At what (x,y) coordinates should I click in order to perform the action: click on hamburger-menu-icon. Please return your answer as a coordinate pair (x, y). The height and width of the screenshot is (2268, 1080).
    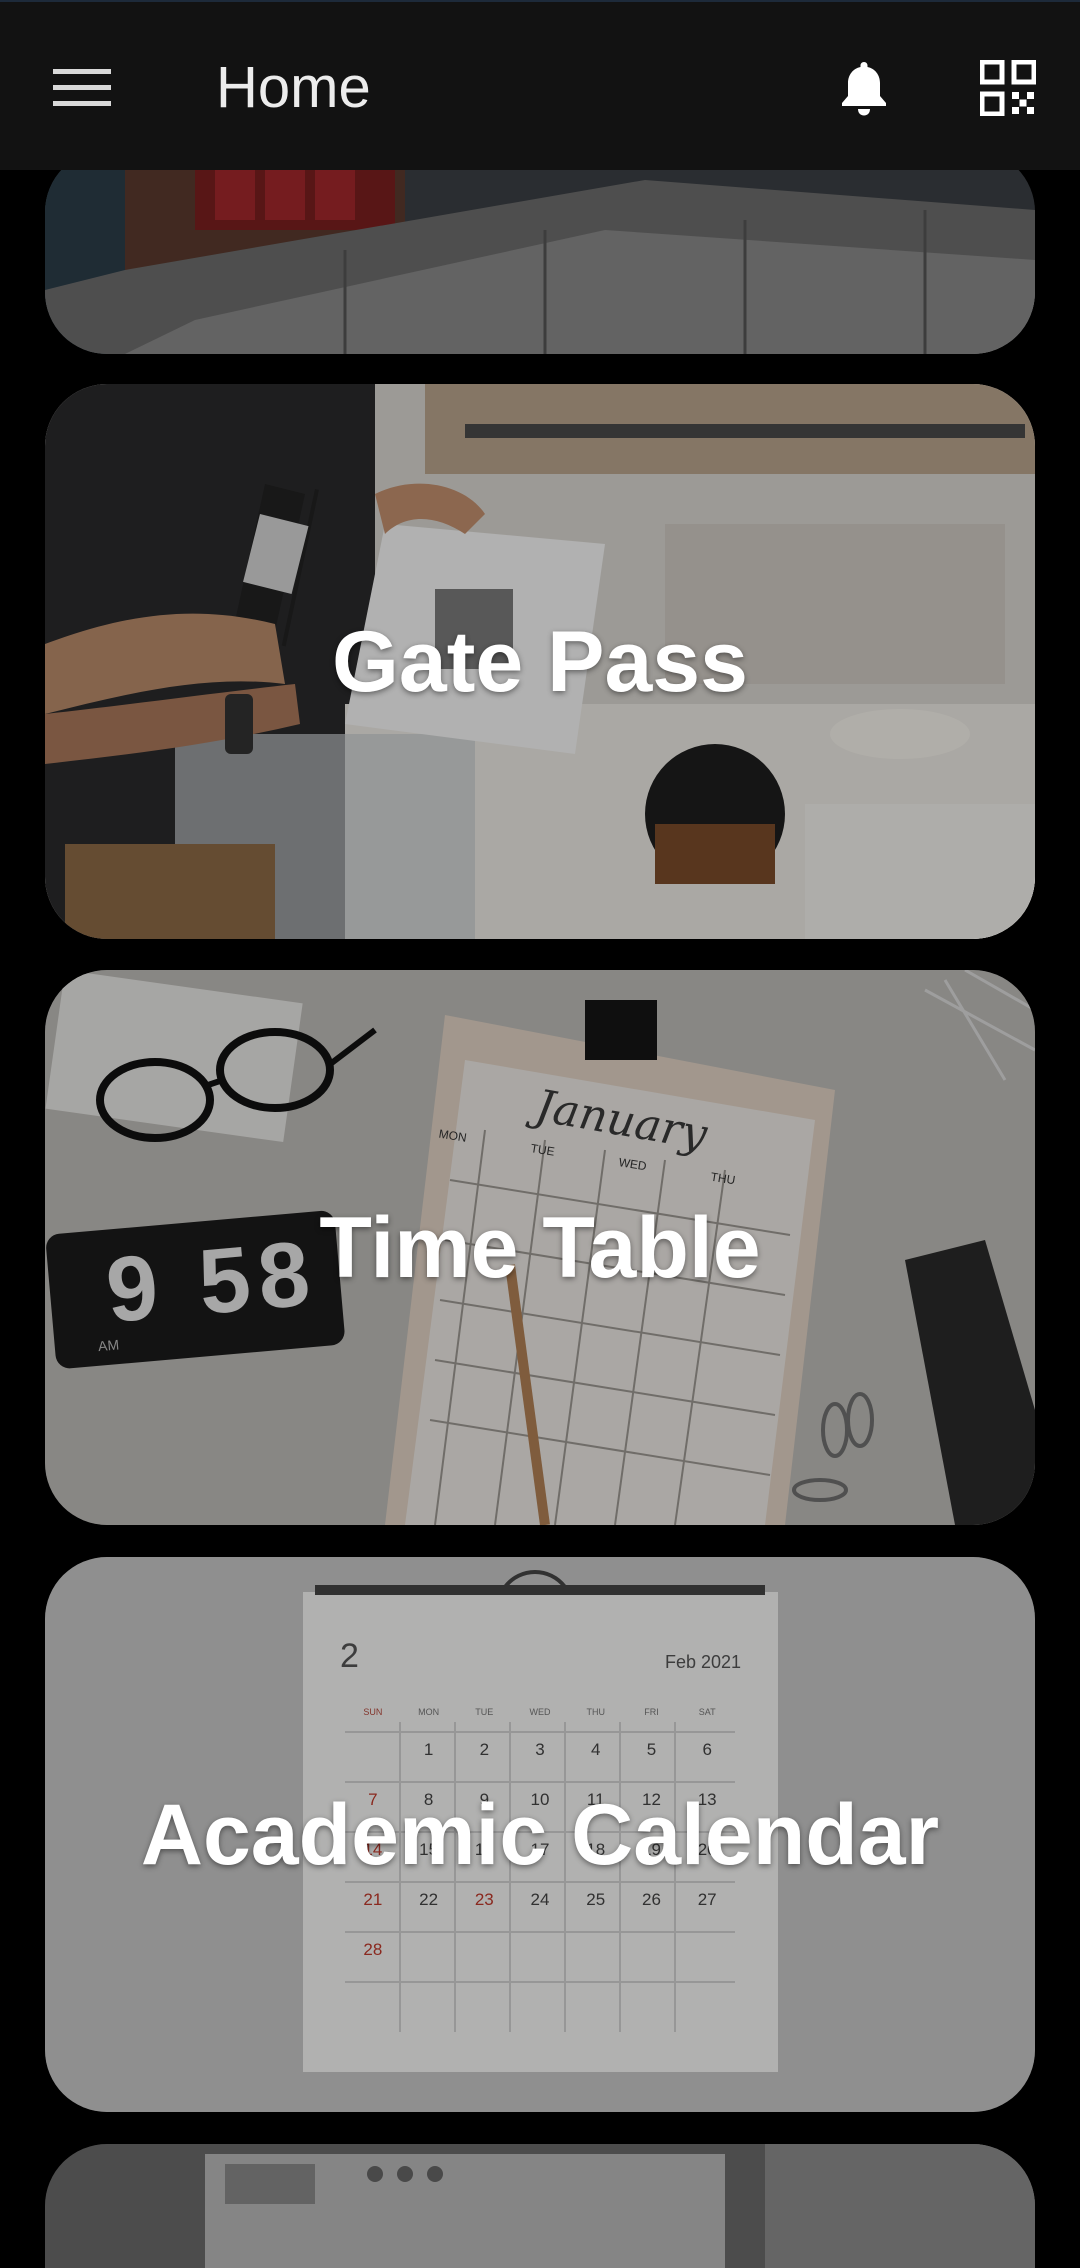
    Looking at the image, I should click on (82, 87).